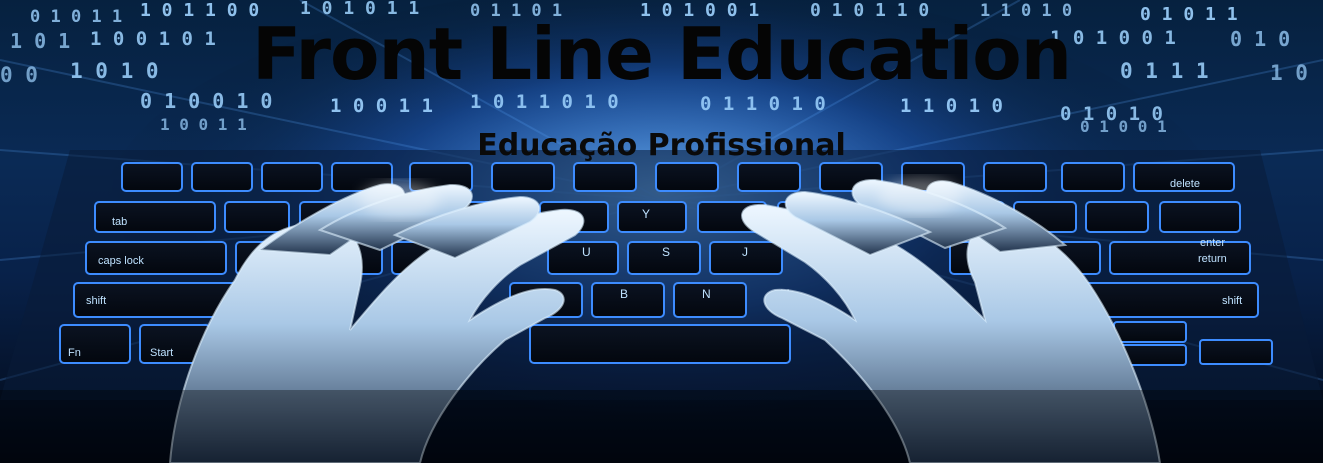  I want to click on key-label-j: J, so click(745, 252).